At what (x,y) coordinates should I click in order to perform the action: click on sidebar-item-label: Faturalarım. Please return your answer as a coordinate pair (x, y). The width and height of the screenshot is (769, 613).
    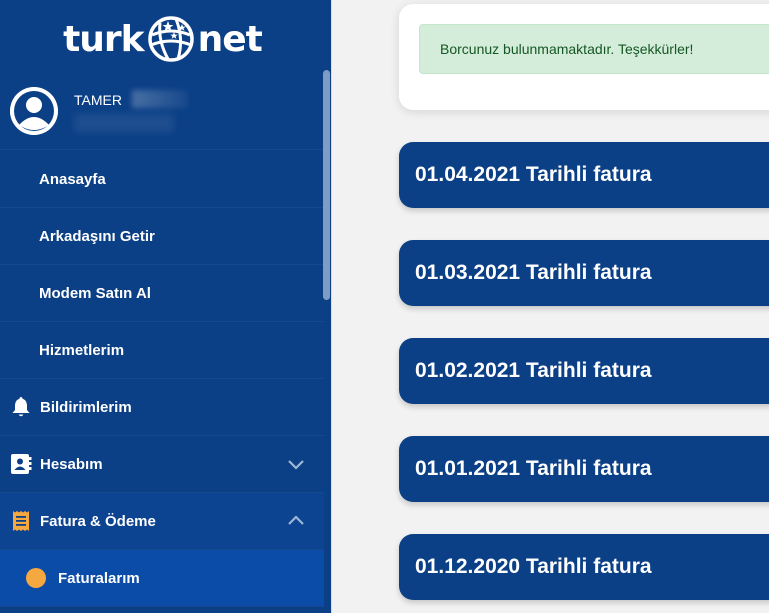
    Looking at the image, I should click on (99, 578).